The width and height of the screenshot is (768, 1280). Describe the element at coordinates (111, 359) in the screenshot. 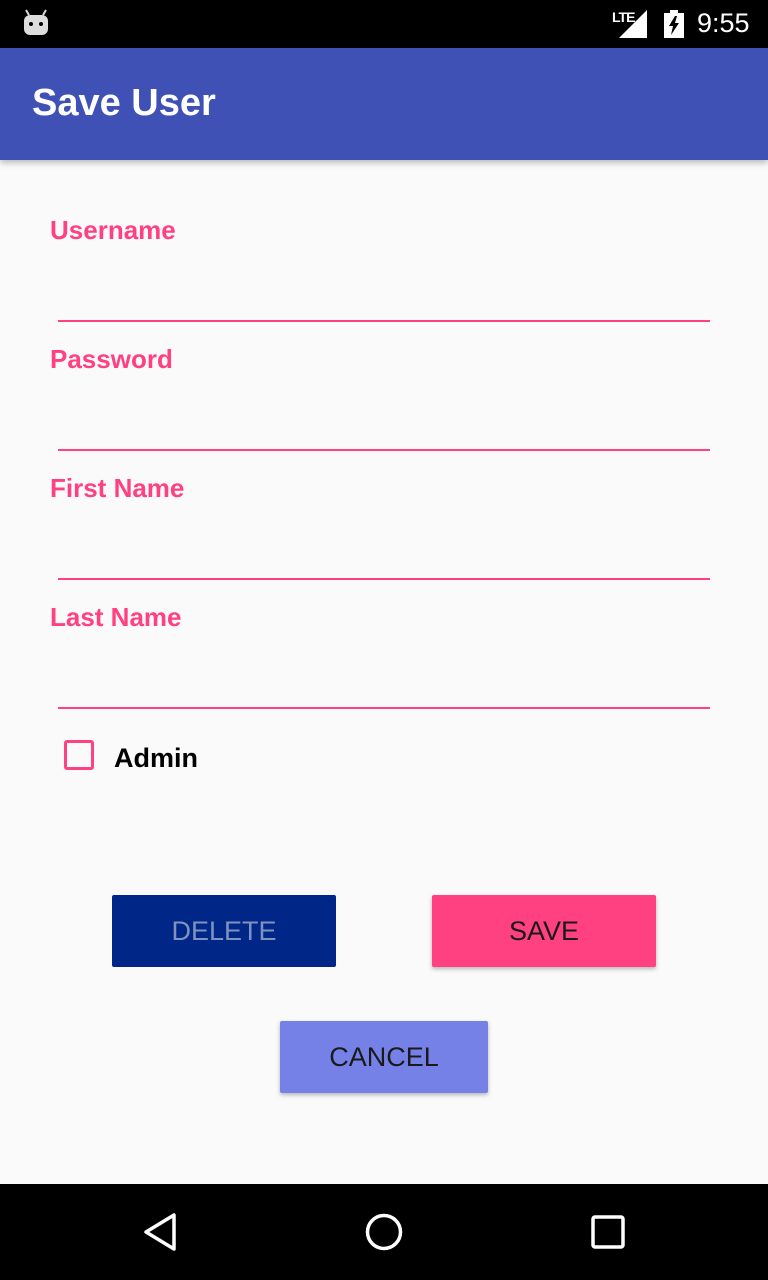

I see `password-label: Password` at that location.